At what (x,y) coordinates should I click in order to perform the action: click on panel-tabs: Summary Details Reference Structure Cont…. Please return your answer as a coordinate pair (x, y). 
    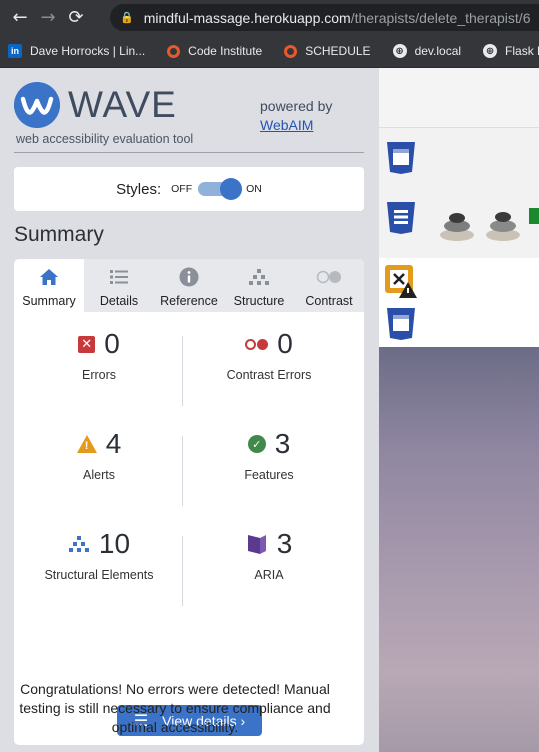
    Looking at the image, I should click on (189, 285).